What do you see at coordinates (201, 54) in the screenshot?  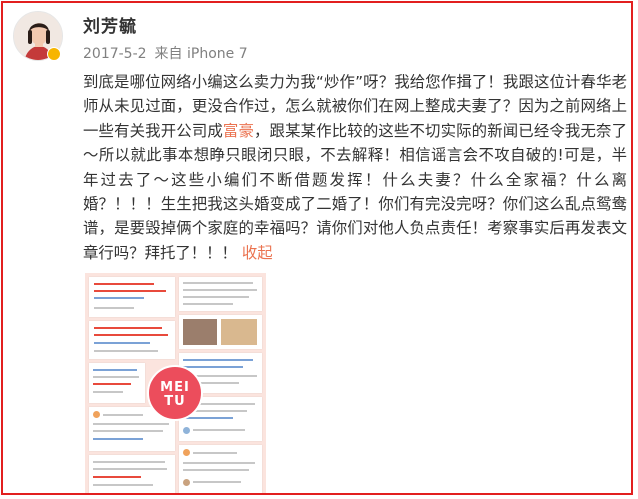 I see `post-source: 来自 iPhone 7` at bounding box center [201, 54].